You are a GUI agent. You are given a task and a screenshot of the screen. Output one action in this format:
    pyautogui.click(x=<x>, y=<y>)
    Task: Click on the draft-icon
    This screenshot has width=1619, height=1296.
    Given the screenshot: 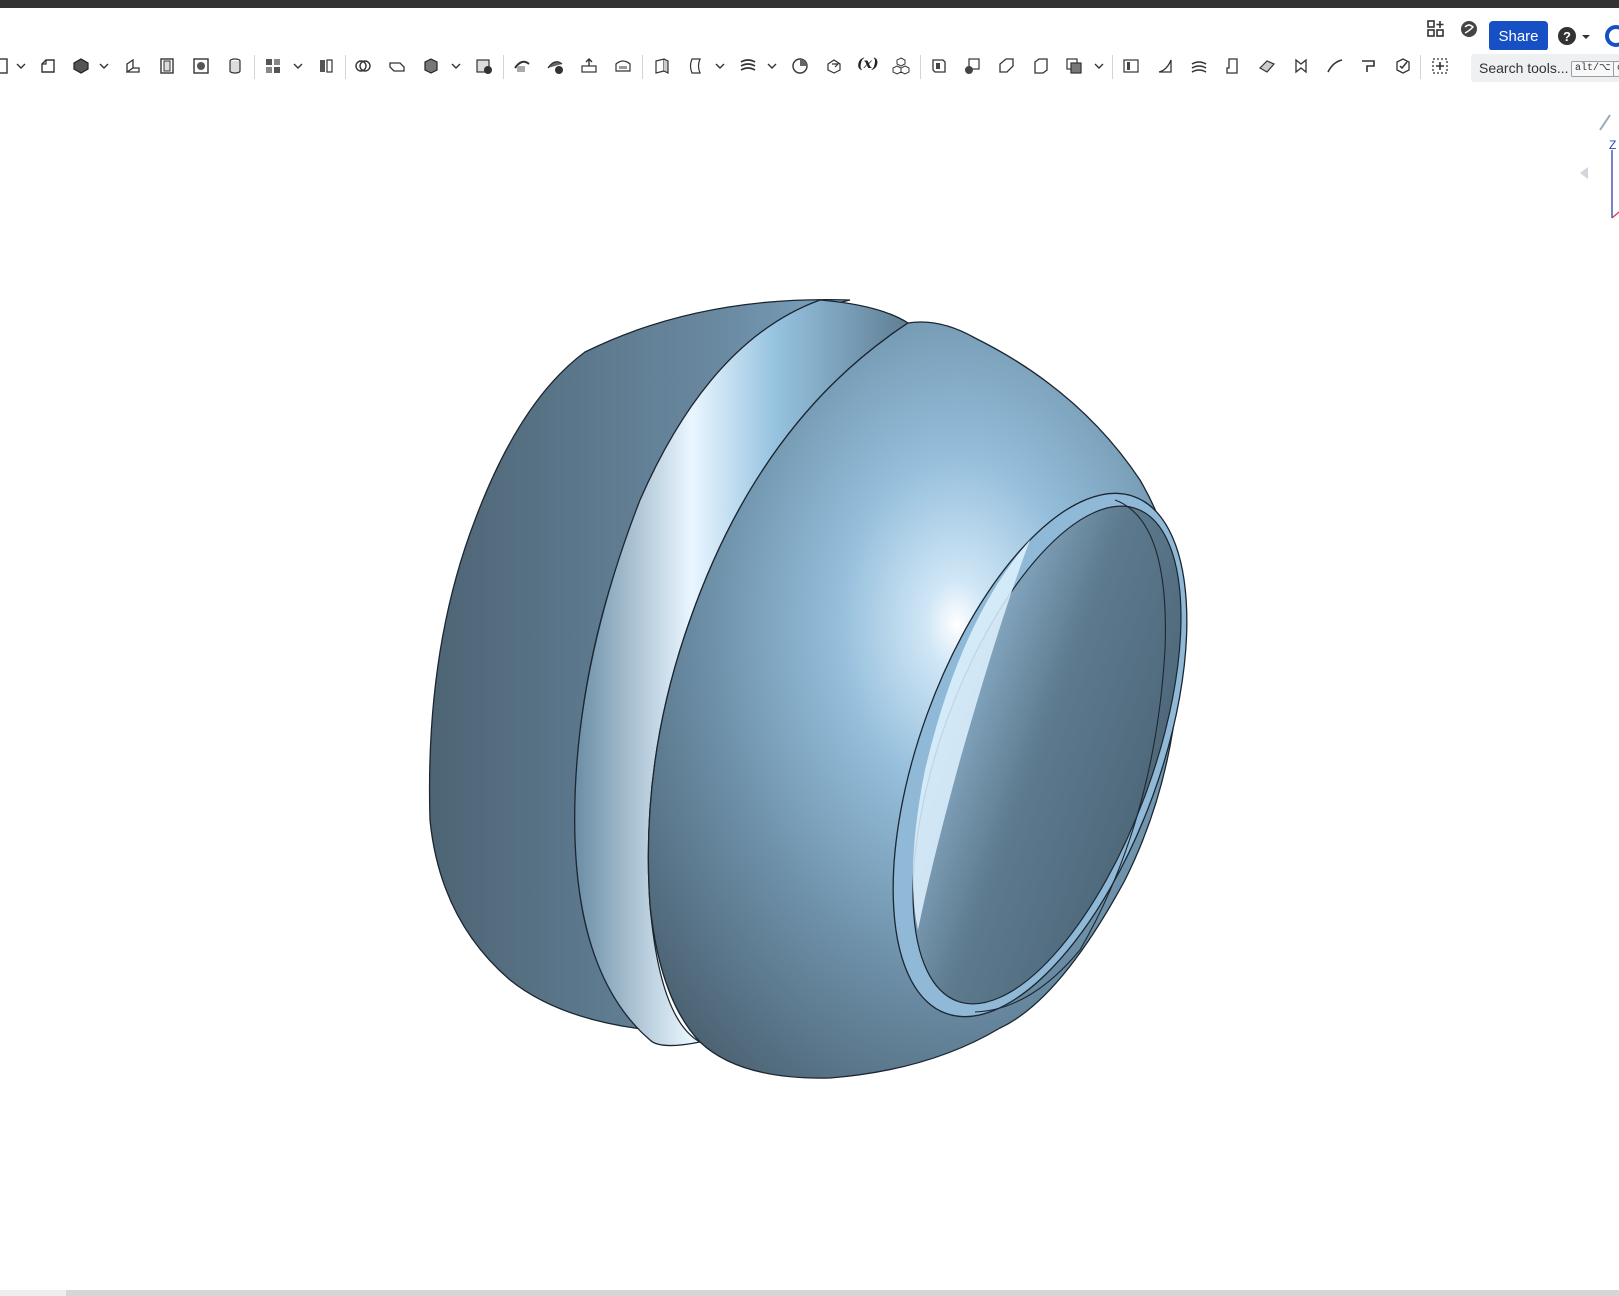 What is the action you would take?
    pyautogui.click(x=555, y=66)
    